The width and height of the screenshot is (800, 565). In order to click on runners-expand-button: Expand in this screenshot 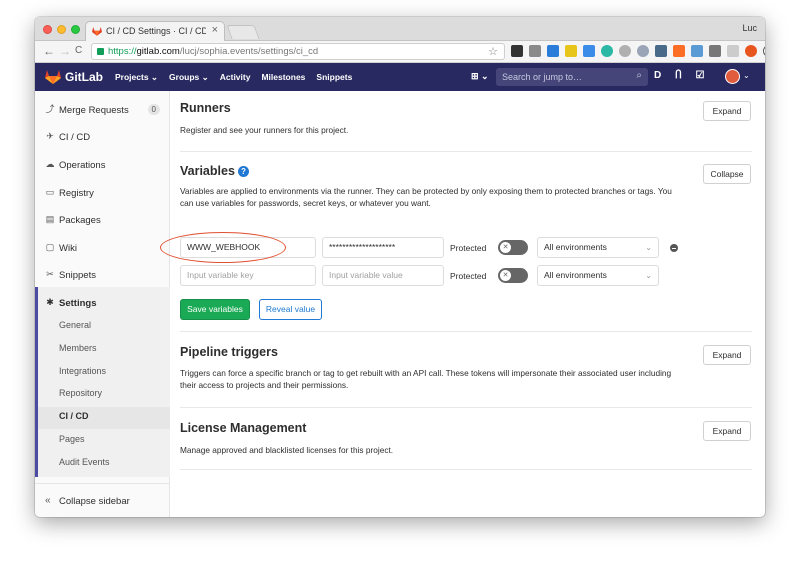, I will do `click(727, 111)`.